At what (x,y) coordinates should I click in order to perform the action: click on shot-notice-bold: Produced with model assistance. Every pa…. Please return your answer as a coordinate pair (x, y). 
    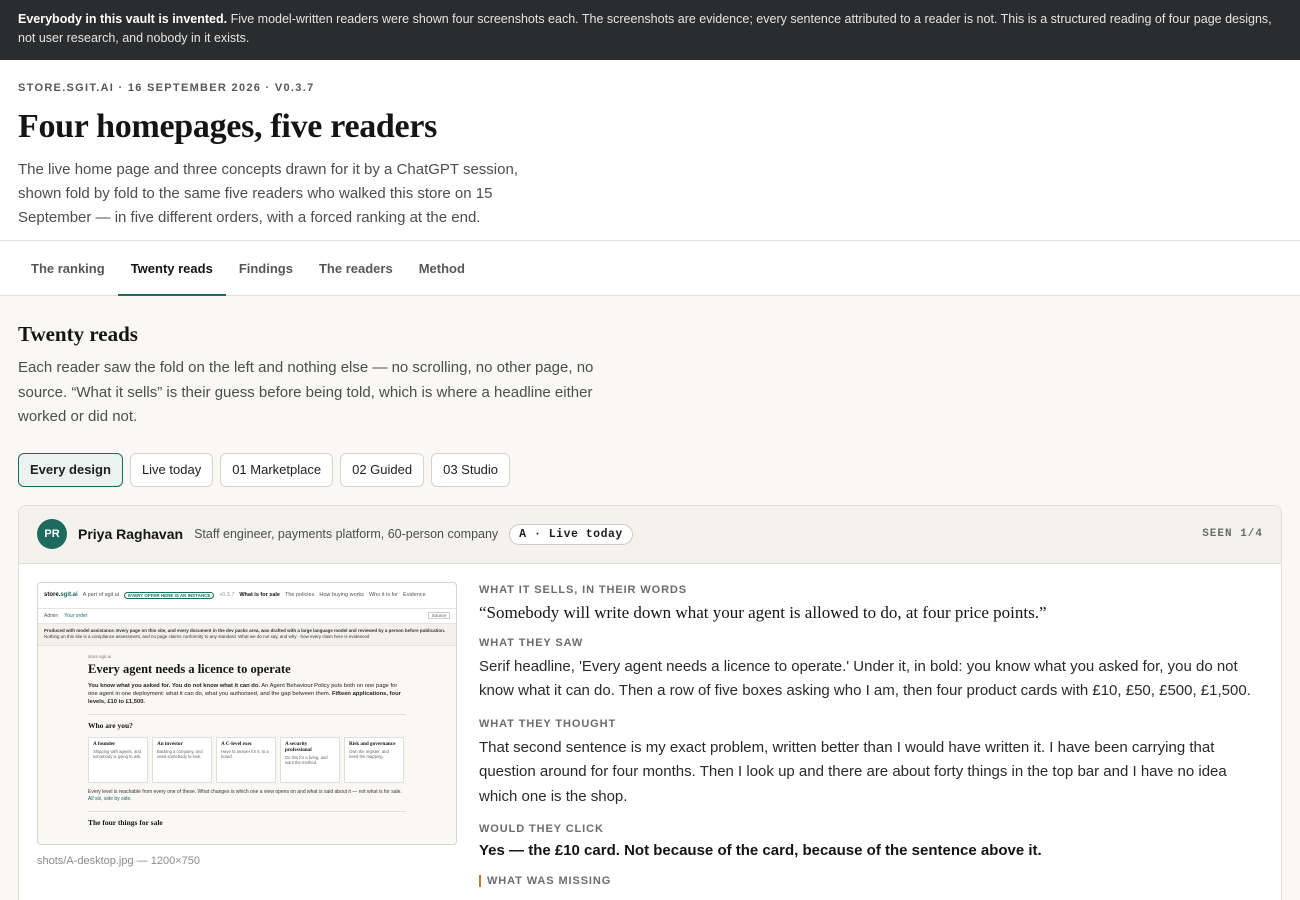
    Looking at the image, I should click on (245, 630).